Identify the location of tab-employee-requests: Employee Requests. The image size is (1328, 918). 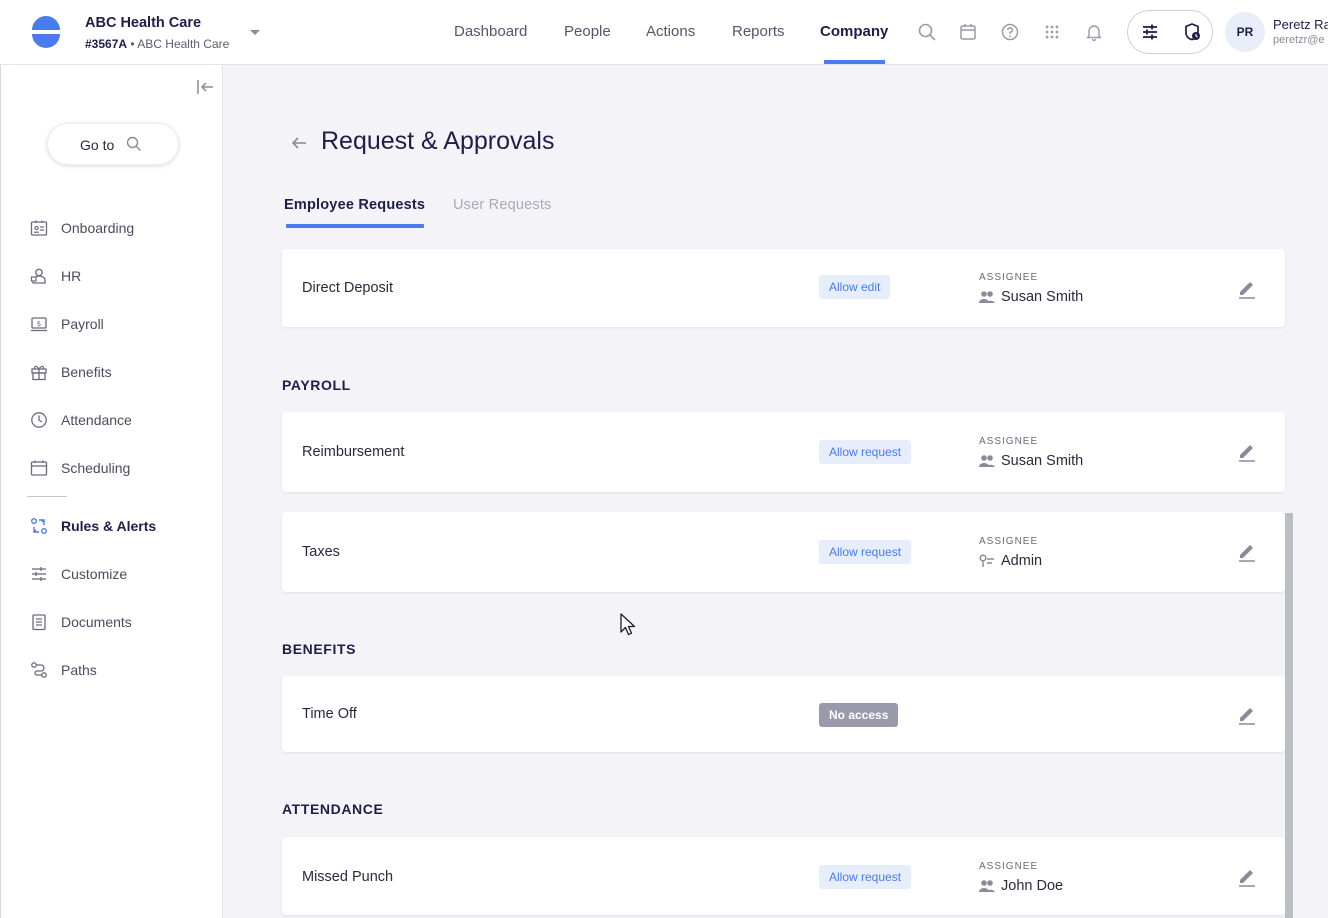
(354, 205).